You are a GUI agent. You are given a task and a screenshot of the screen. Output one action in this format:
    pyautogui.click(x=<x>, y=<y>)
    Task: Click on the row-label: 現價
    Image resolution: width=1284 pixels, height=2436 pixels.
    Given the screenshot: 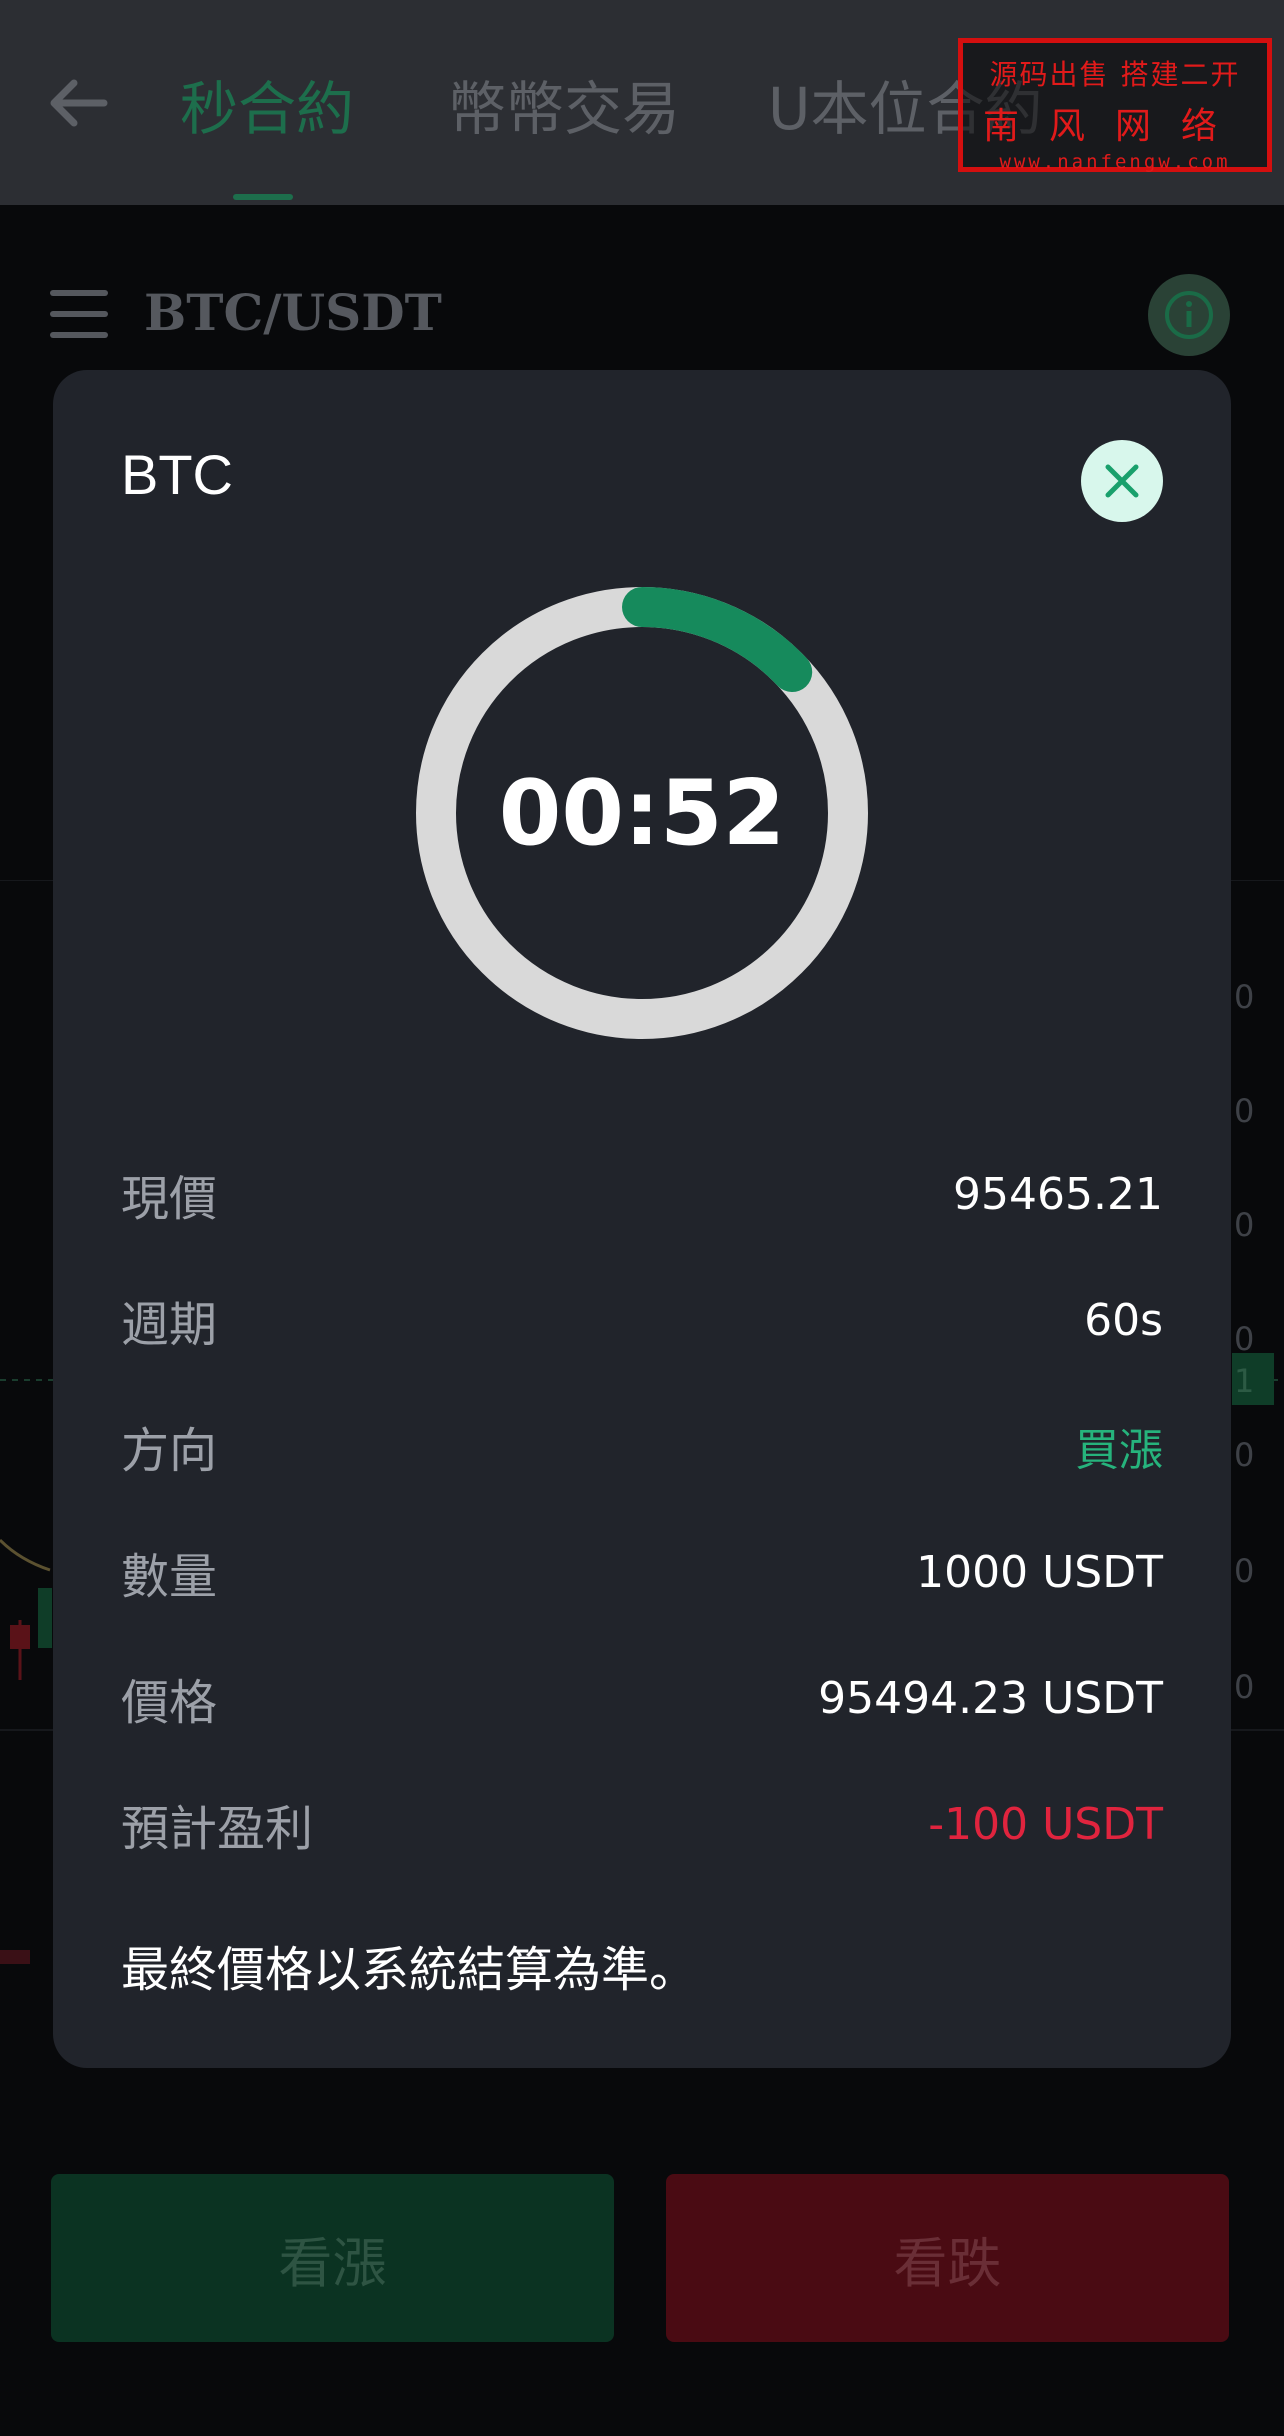 What is the action you would take?
    pyautogui.click(x=169, y=1199)
    